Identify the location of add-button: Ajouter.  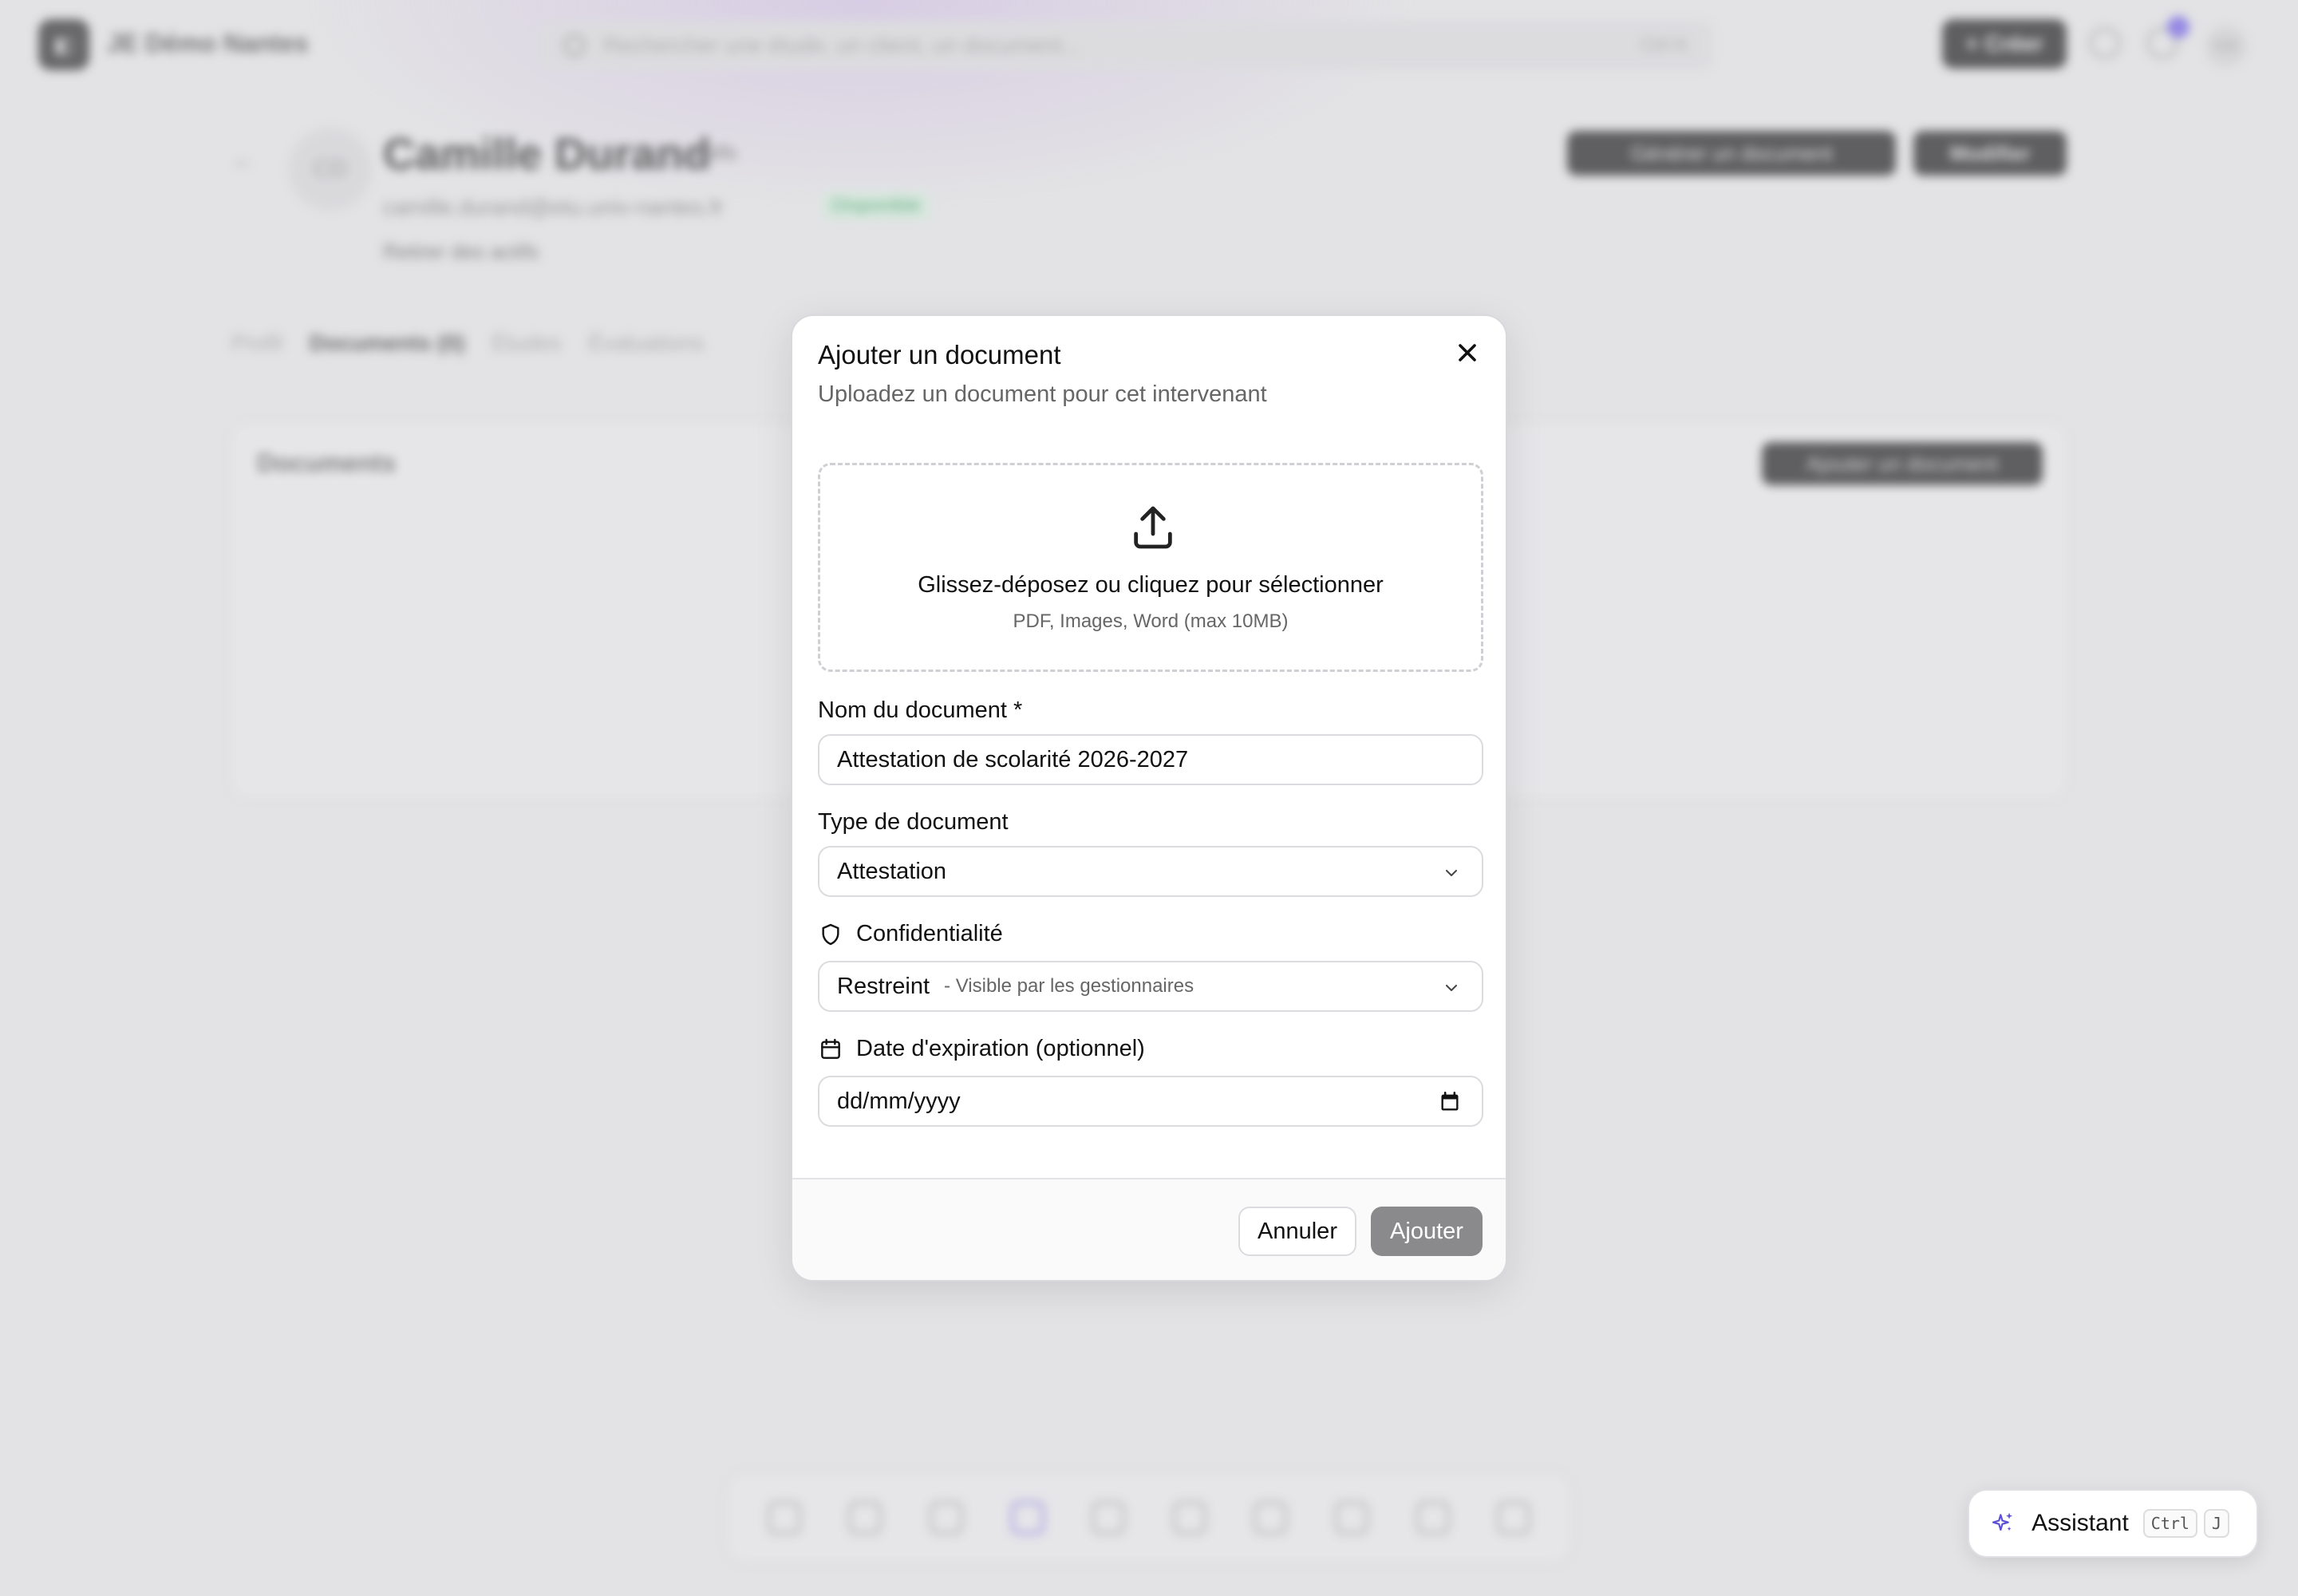
(1427, 1231).